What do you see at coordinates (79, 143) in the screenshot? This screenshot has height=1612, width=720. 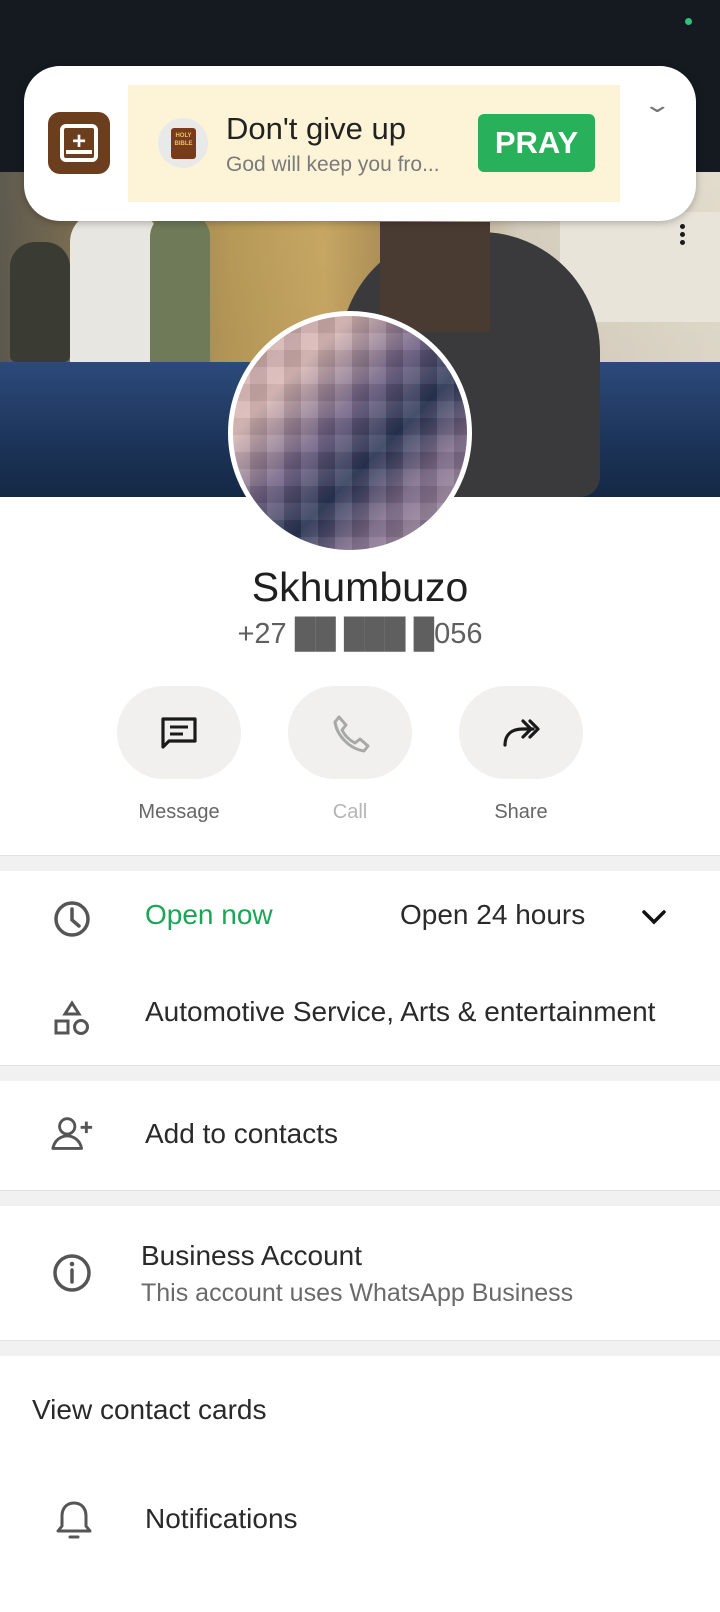 I see `bible-app-icon: +` at bounding box center [79, 143].